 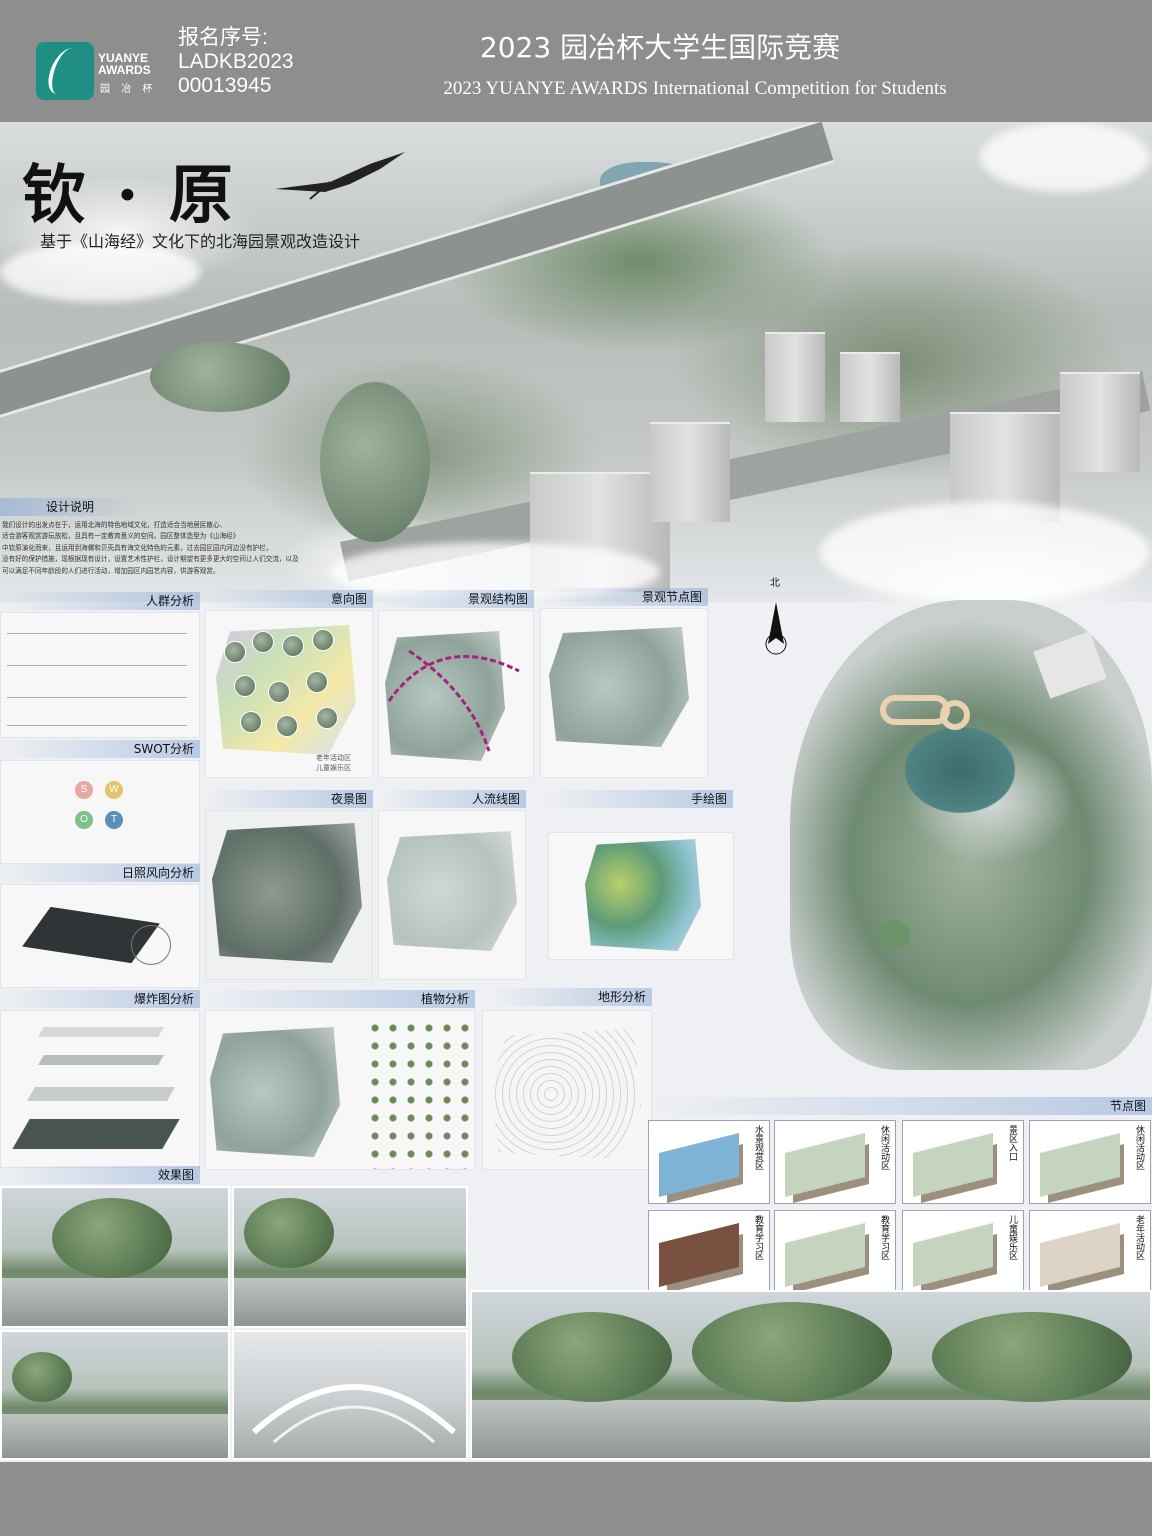 What do you see at coordinates (100, 749) in the screenshot?
I see `section-swot: SWOT分析` at bounding box center [100, 749].